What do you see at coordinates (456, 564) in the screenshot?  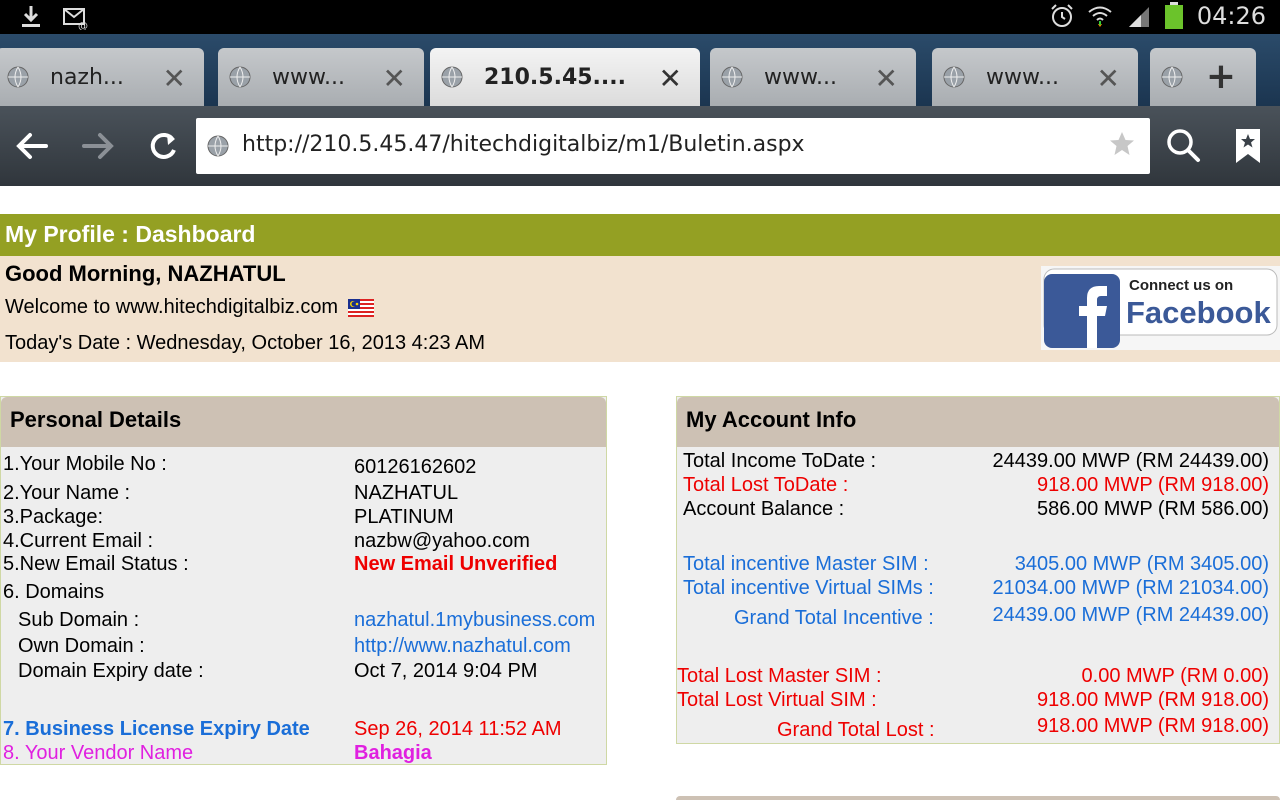 I see `email-status-value: New Email Unverified` at bounding box center [456, 564].